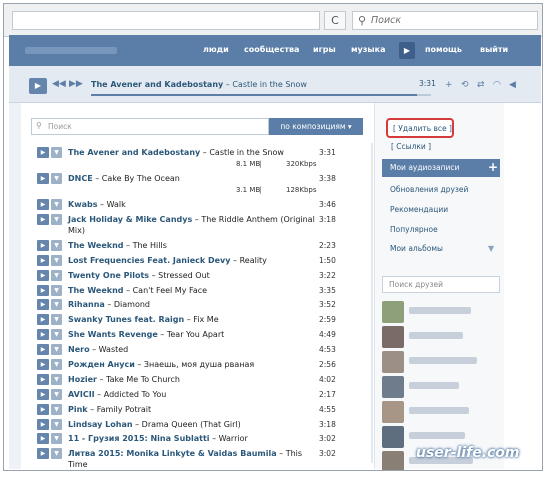  I want to click on track-title: Kwabs – Walk, so click(195, 204).